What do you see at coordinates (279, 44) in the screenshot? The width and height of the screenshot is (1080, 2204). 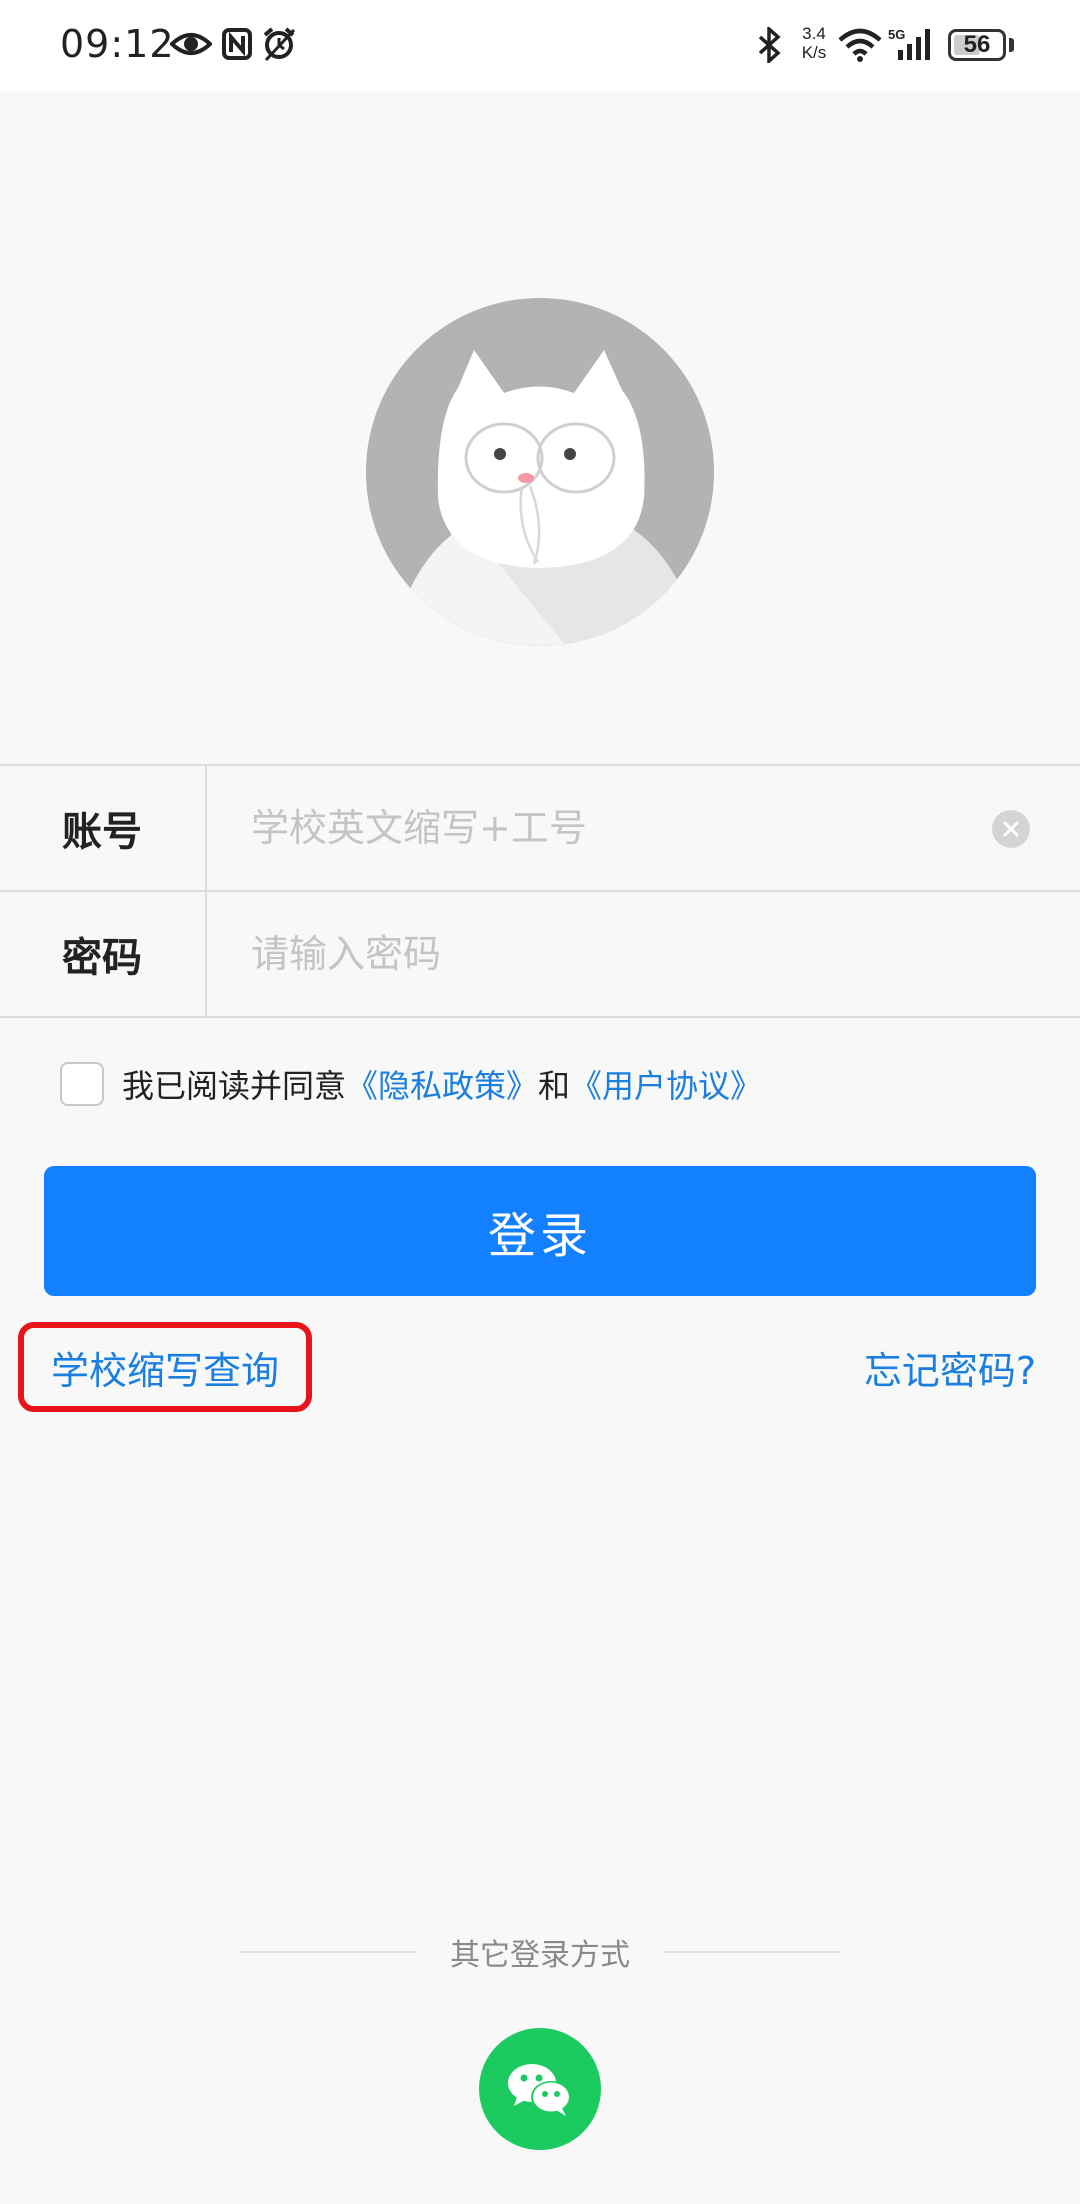 I see `alarm-icon` at bounding box center [279, 44].